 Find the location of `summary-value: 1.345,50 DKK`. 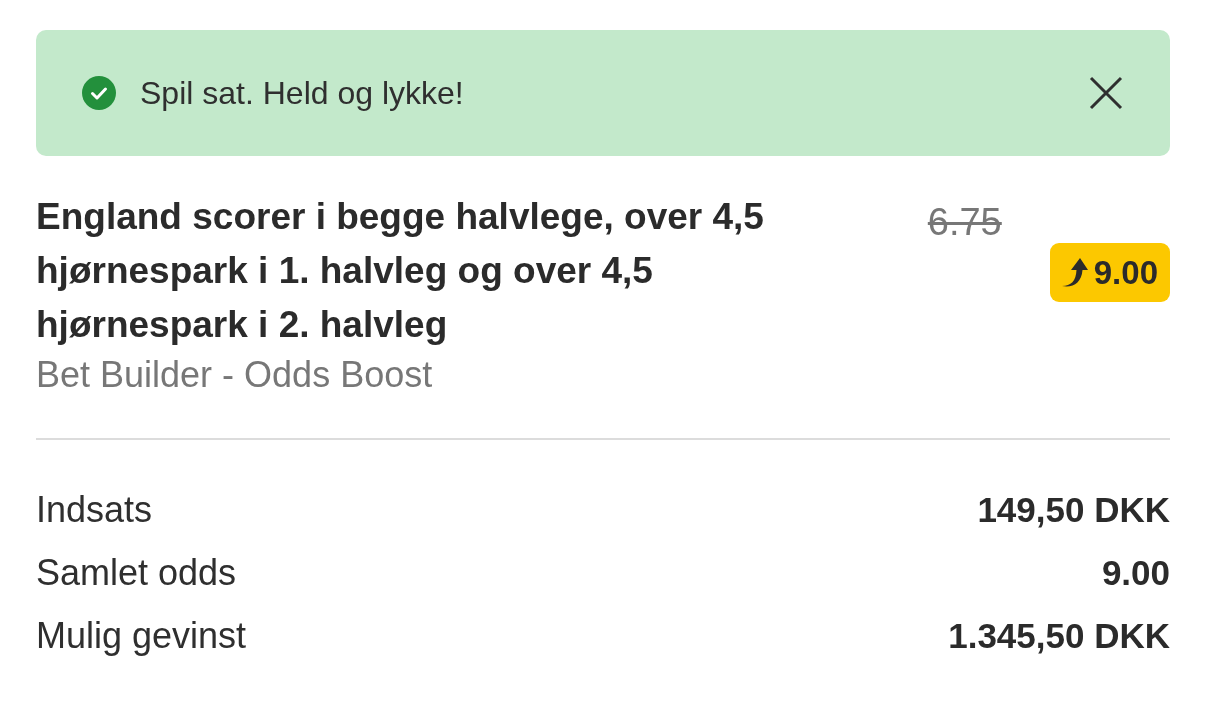

summary-value: 1.345,50 DKK is located at coordinates (1059, 635).